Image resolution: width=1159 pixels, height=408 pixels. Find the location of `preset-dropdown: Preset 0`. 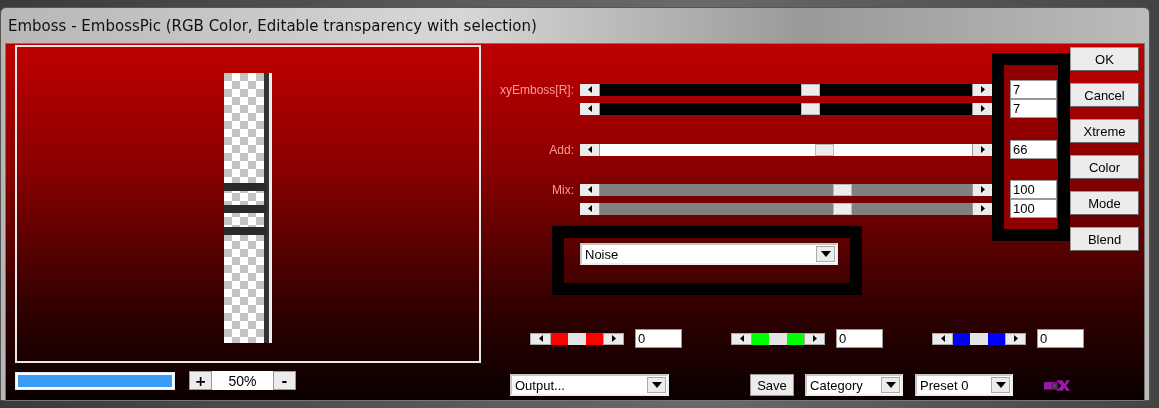

preset-dropdown: Preset 0 is located at coordinates (964, 385).